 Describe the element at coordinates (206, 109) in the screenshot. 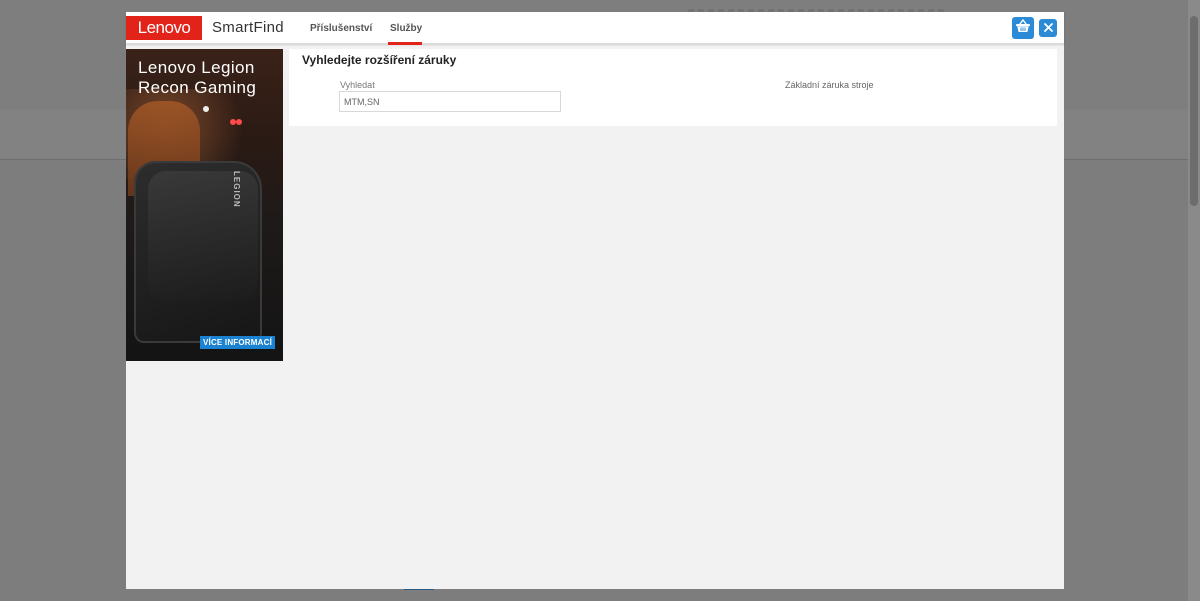

I see `ad-light-dot` at that location.